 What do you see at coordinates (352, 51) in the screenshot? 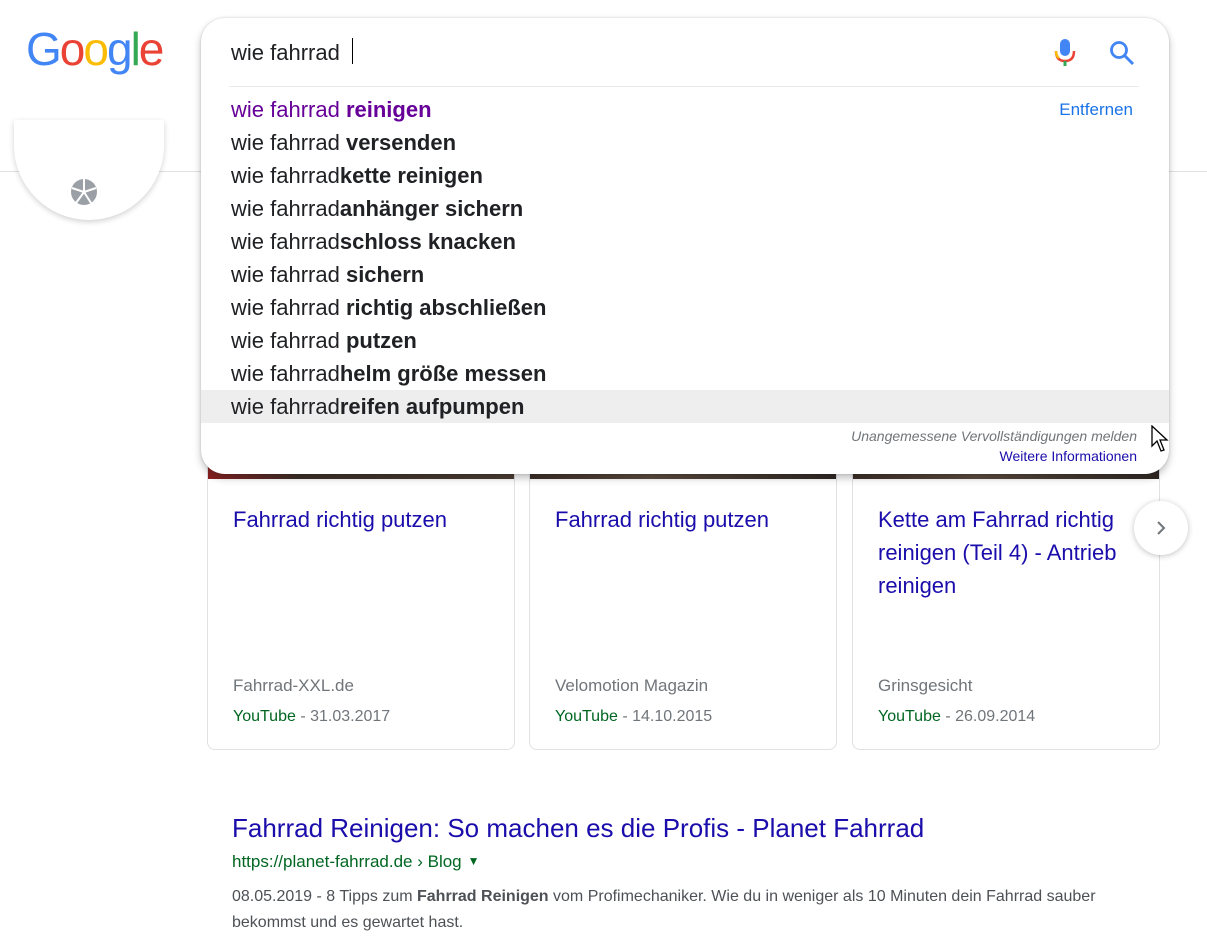
I see `text-caret` at bounding box center [352, 51].